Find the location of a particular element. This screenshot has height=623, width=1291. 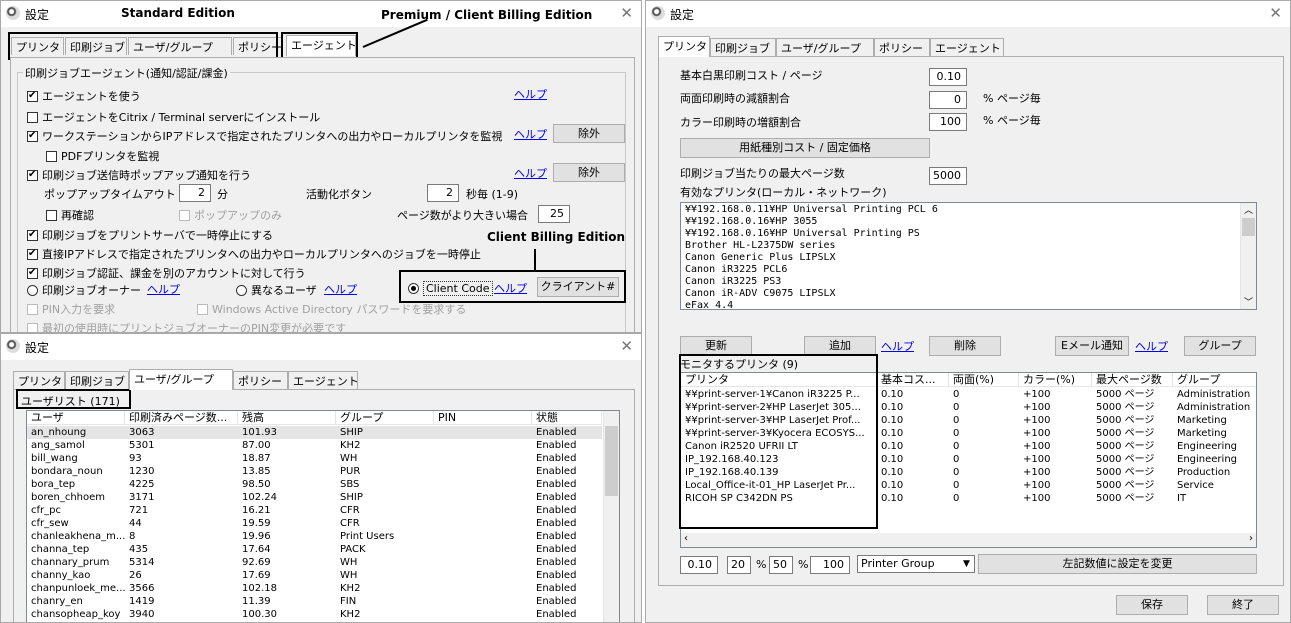

help-link-3: ヘルプ is located at coordinates (530, 173).